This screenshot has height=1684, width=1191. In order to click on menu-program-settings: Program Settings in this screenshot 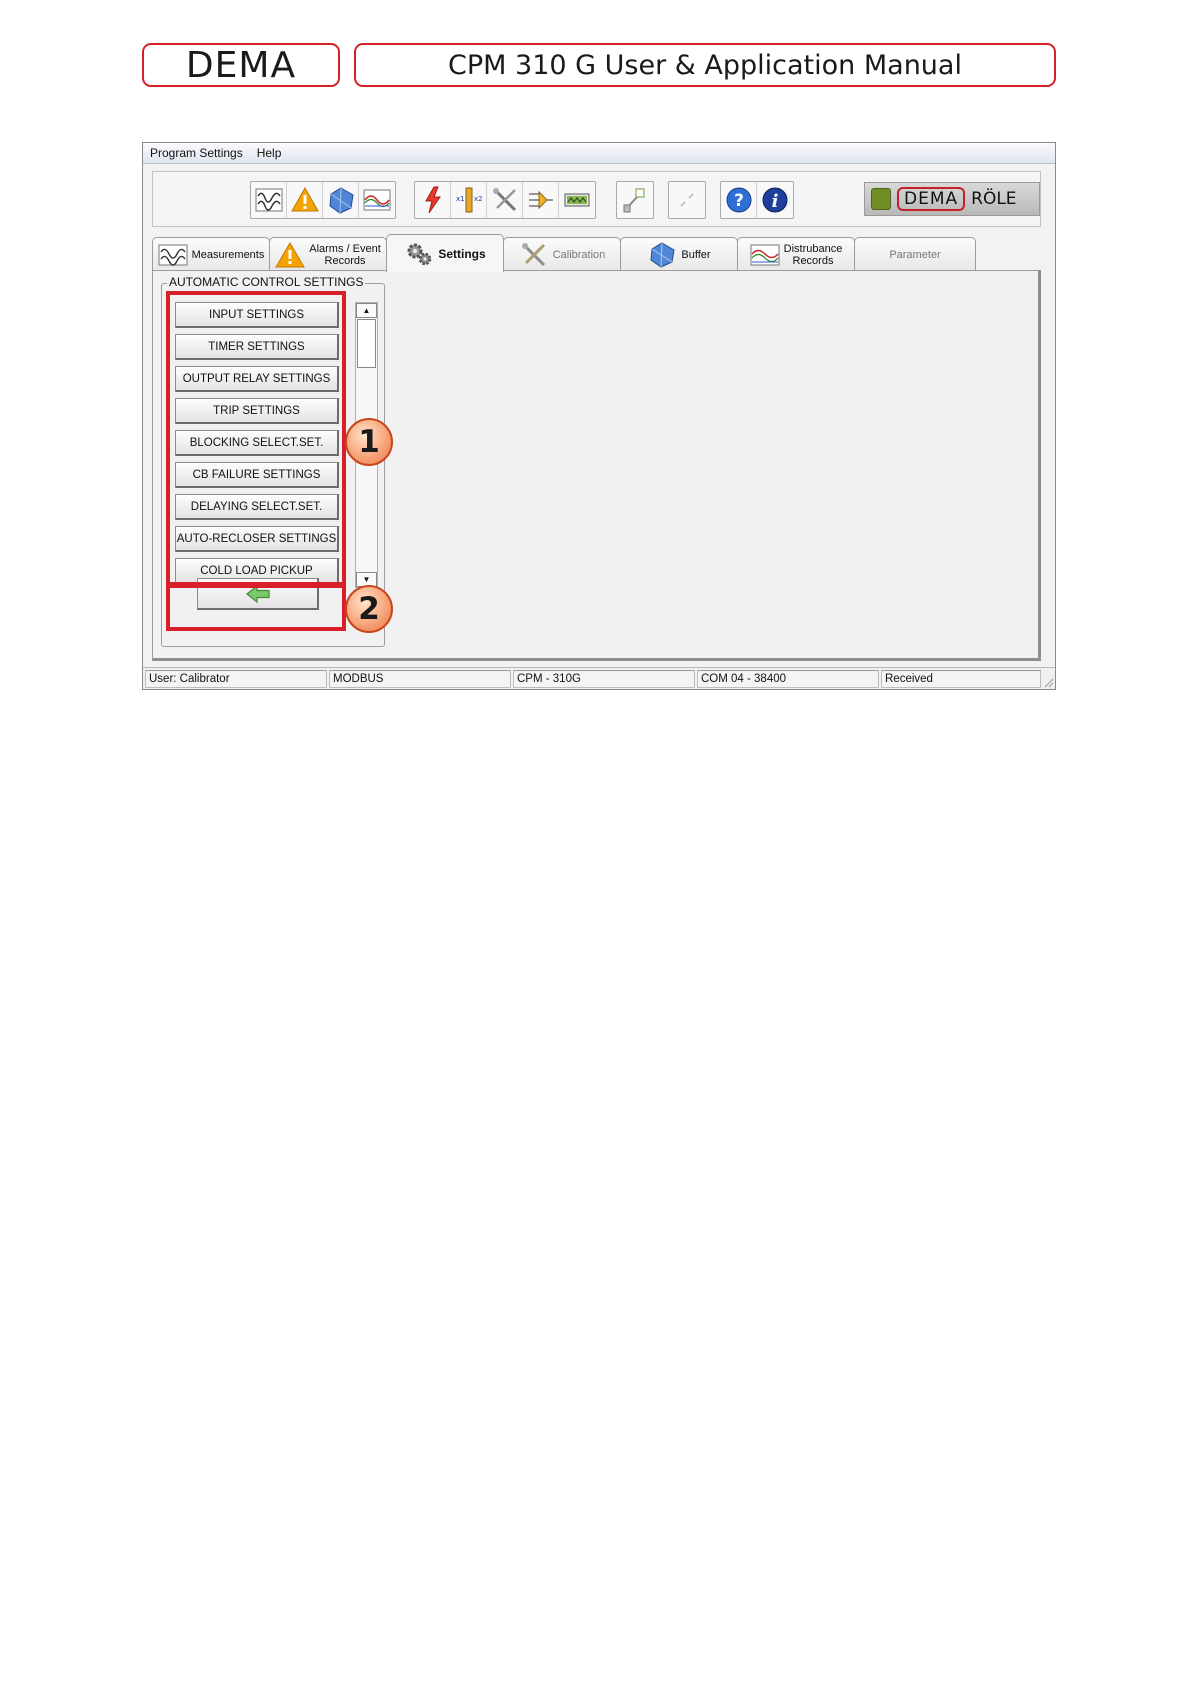, I will do `click(196, 153)`.